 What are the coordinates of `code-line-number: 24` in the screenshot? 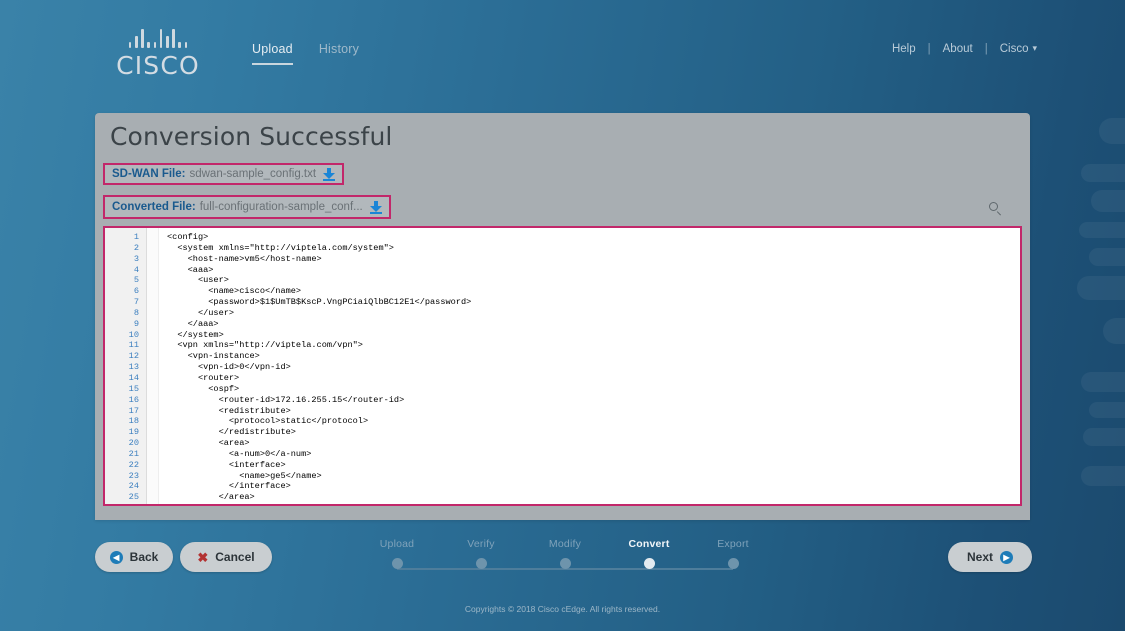 It's located at (133, 486).